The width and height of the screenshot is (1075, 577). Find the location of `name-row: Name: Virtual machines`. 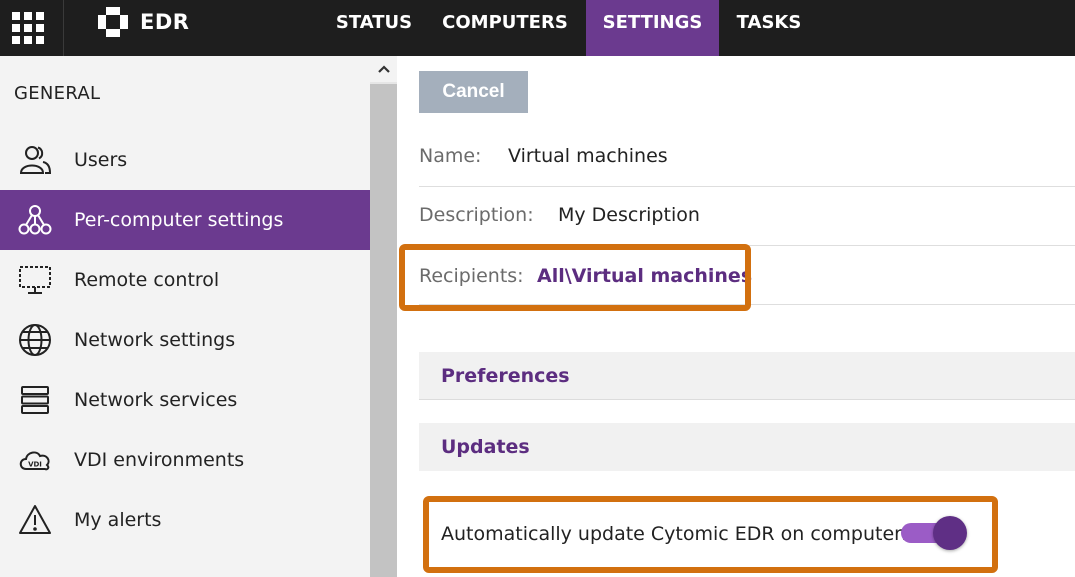

name-row: Name: Virtual machines is located at coordinates (747, 157).